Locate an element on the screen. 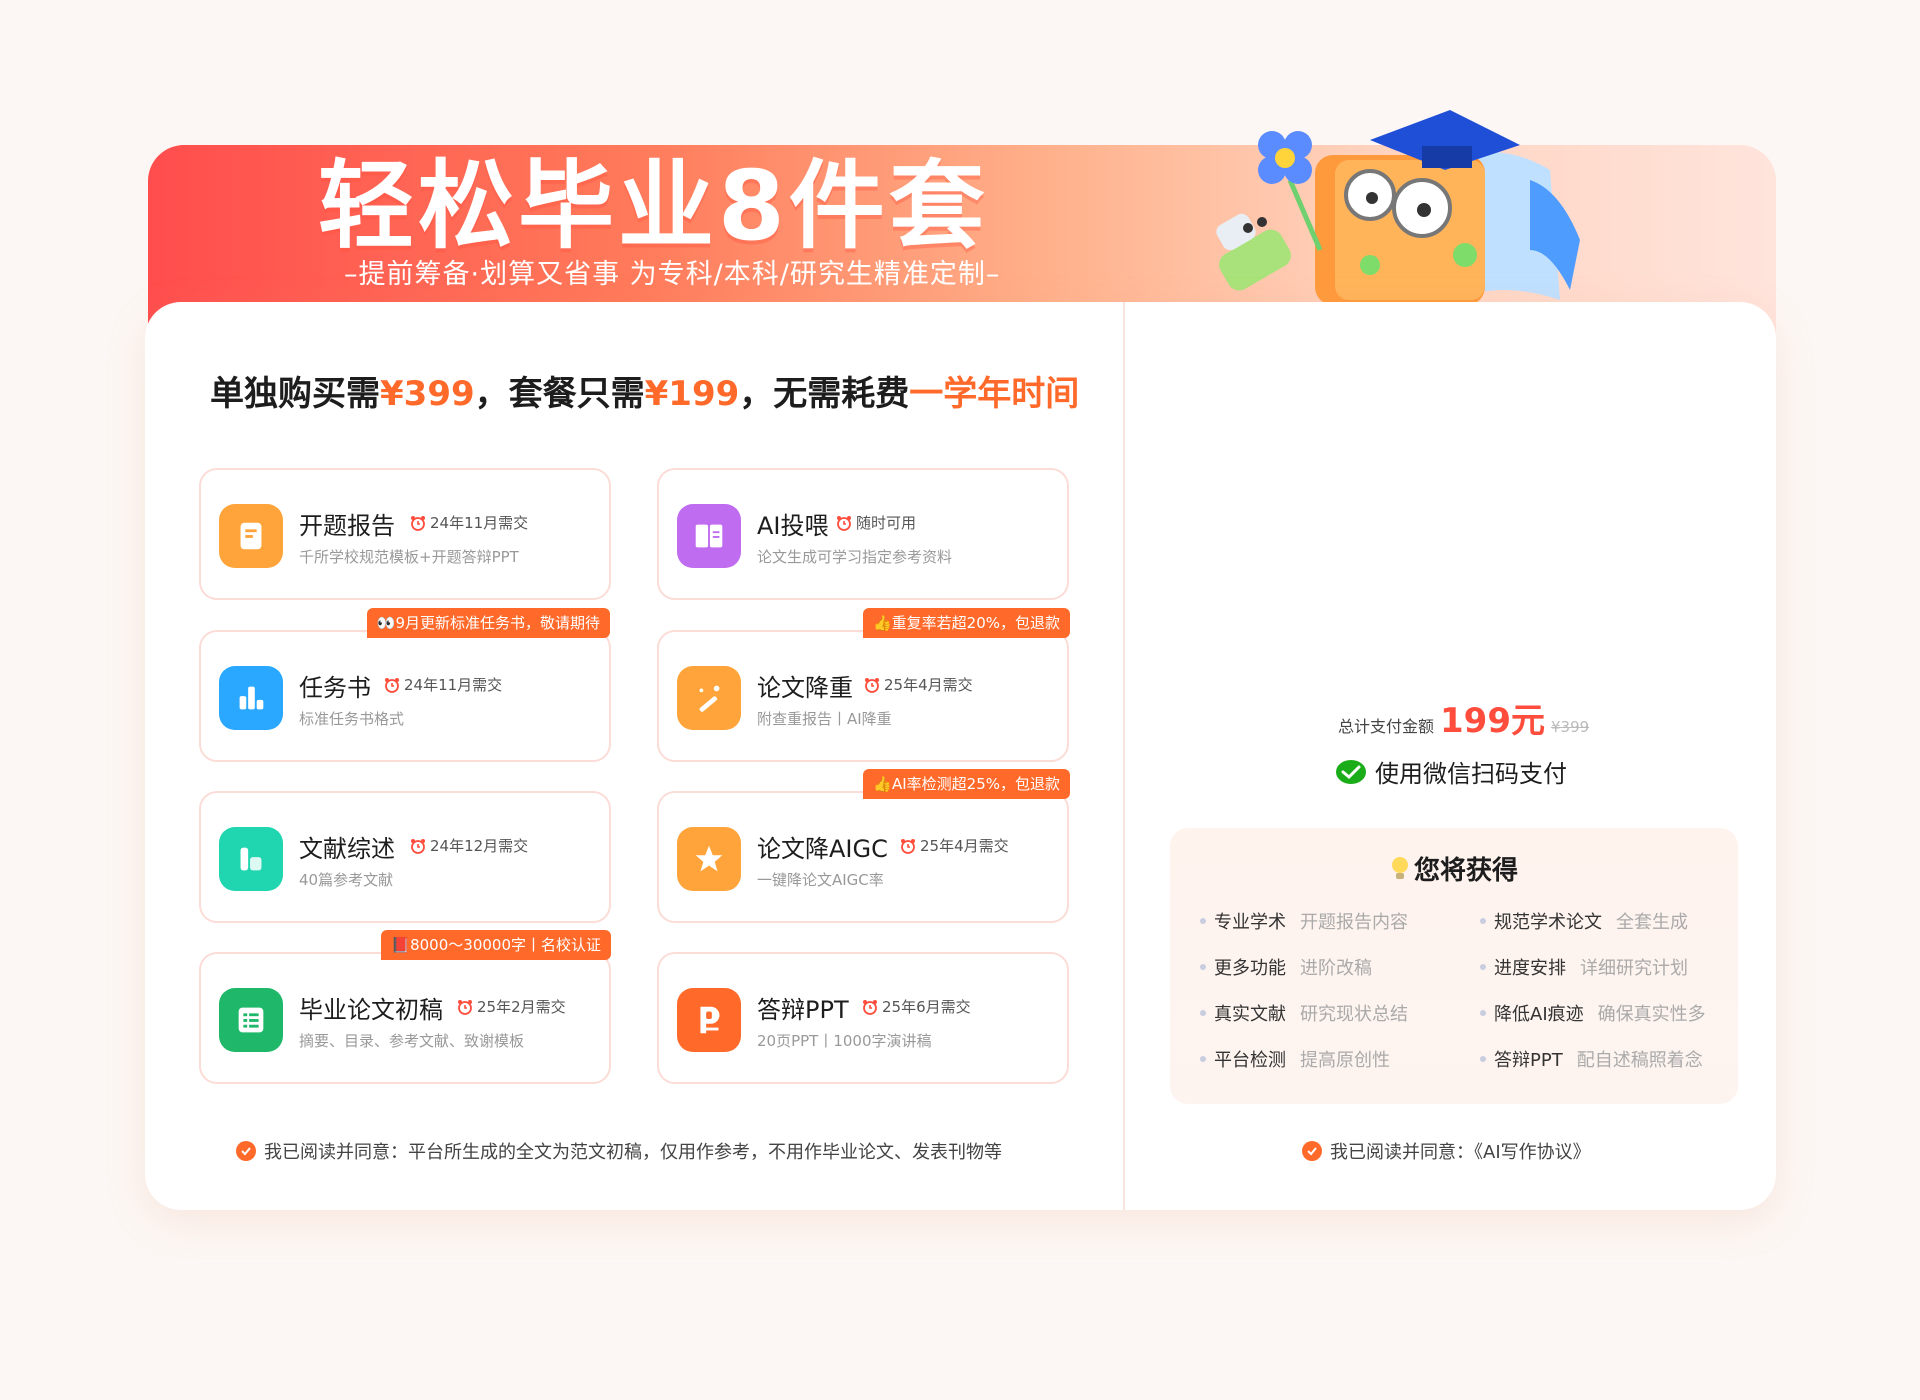 The image size is (1920, 1400). feature-card: 答辩PPT 25年6月需交 20页PPT丨1000字演讲稿 is located at coordinates (863, 1018).